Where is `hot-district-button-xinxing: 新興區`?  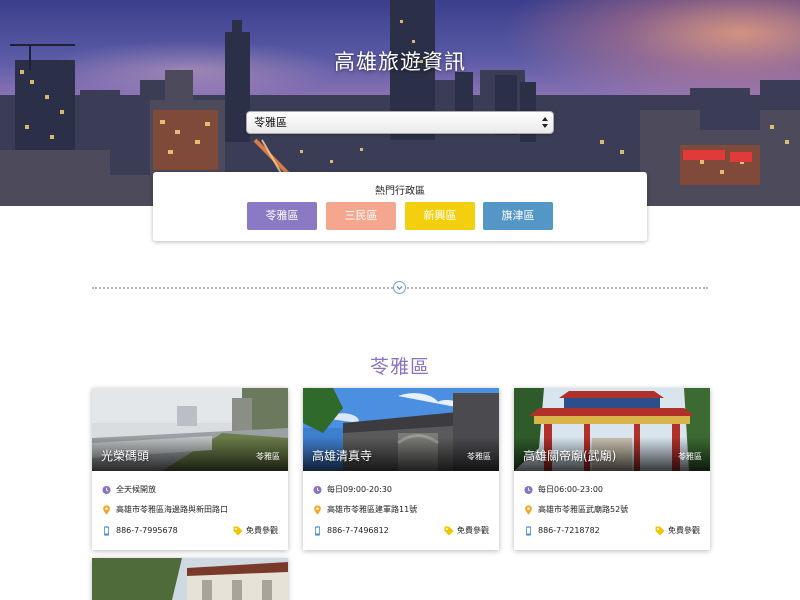
hot-district-button-xinxing: 新興區 is located at coordinates (440, 216).